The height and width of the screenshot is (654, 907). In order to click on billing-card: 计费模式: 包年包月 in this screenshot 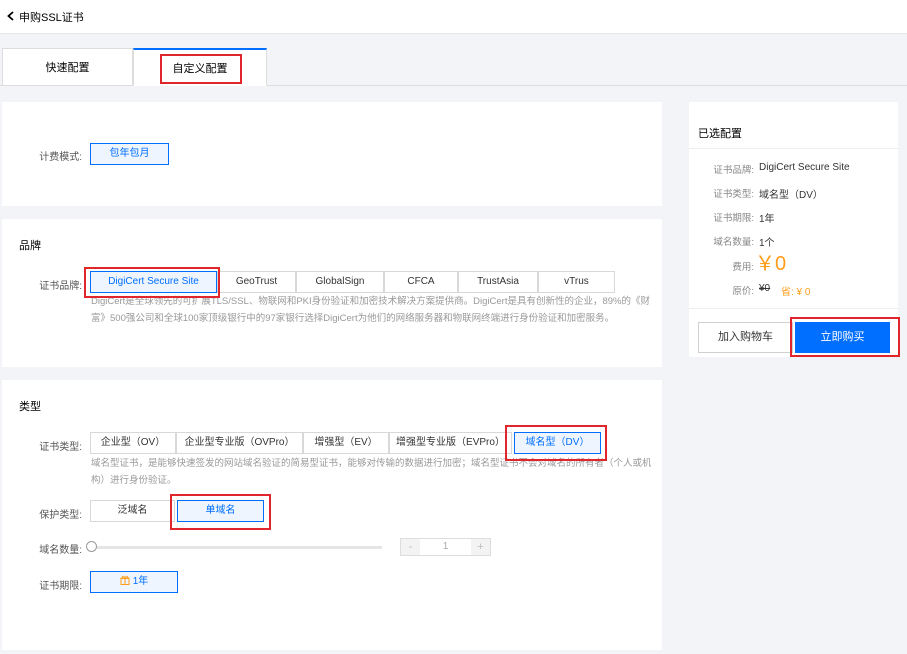, I will do `click(332, 154)`.